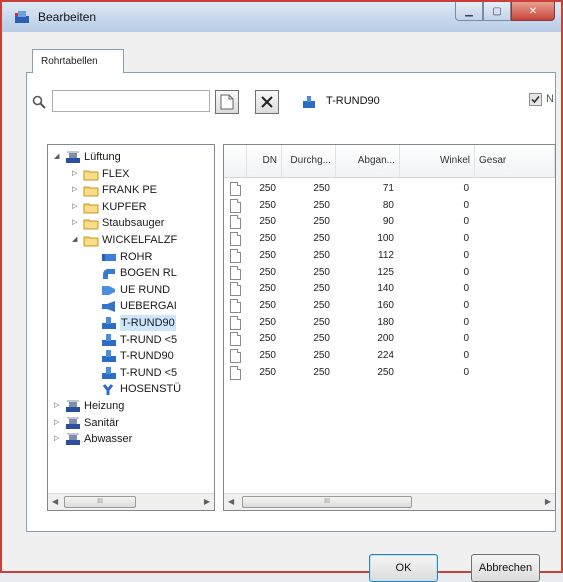 This screenshot has height=582, width=563. I want to click on table-cell: 200, so click(368, 339).